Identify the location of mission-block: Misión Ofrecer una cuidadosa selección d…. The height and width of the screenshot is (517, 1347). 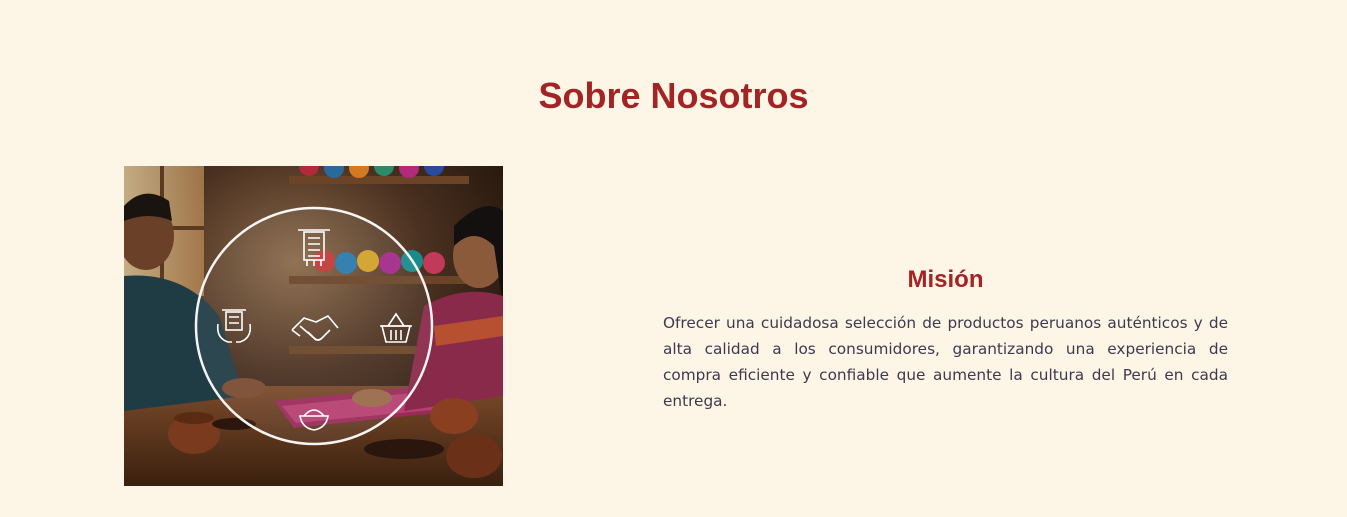
(945, 338).